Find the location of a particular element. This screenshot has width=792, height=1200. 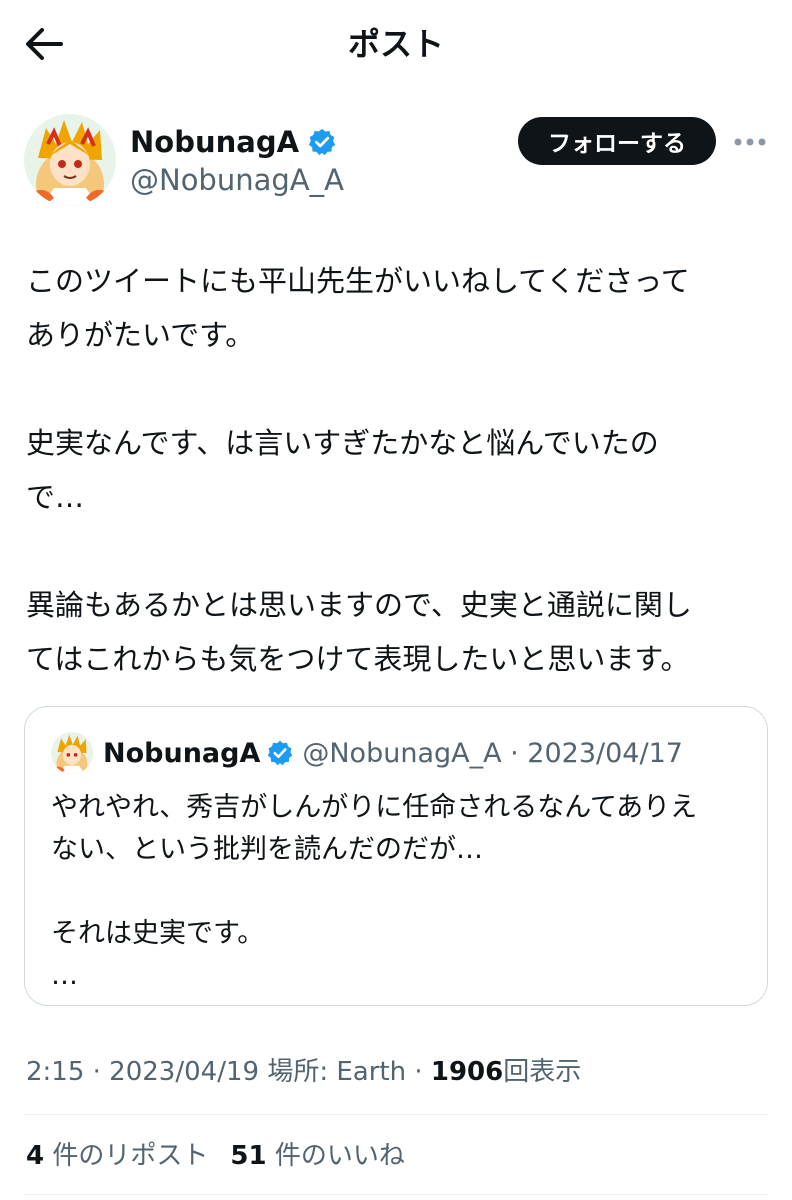

author-name-row: NobunagA is located at coordinates (233, 142).